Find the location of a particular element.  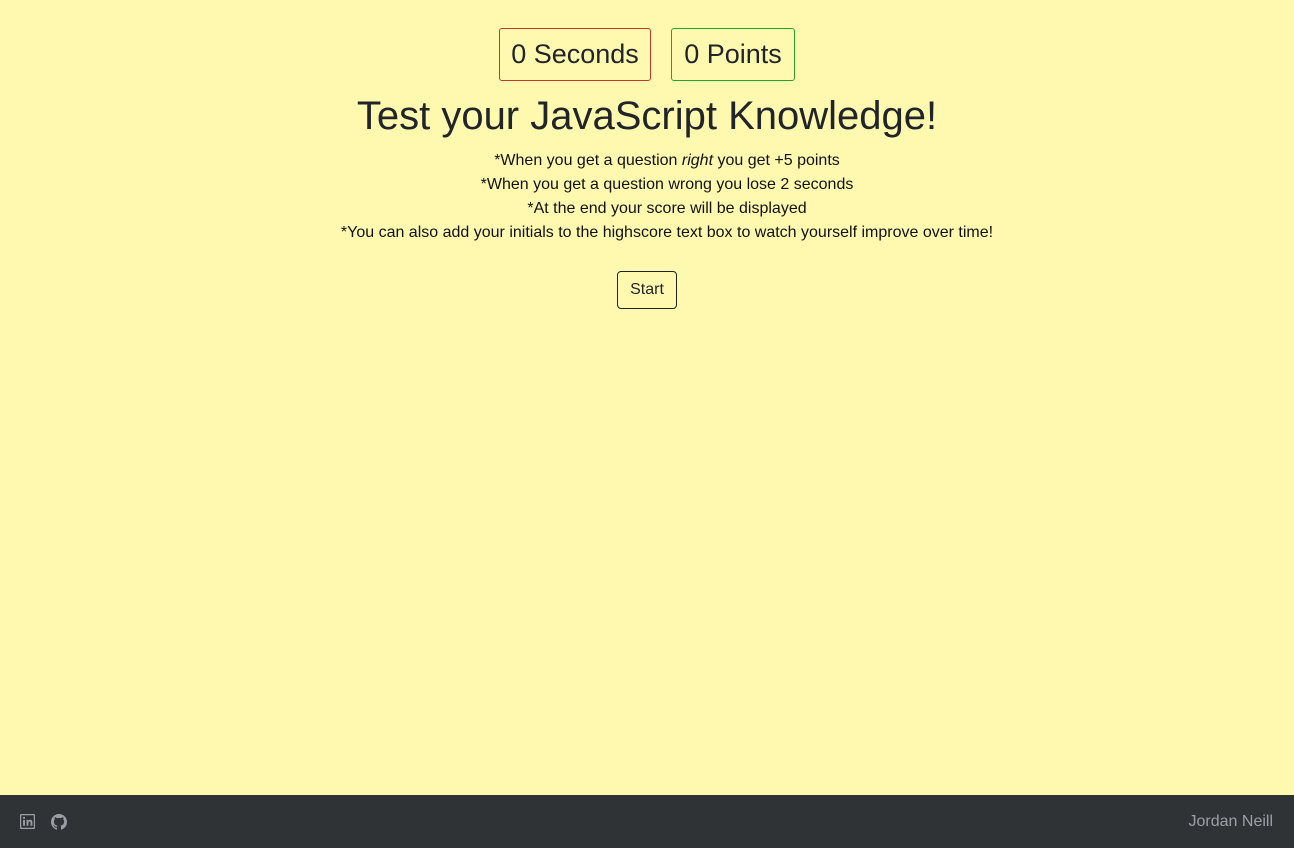

points-counter: 0 Points is located at coordinates (733, 54).